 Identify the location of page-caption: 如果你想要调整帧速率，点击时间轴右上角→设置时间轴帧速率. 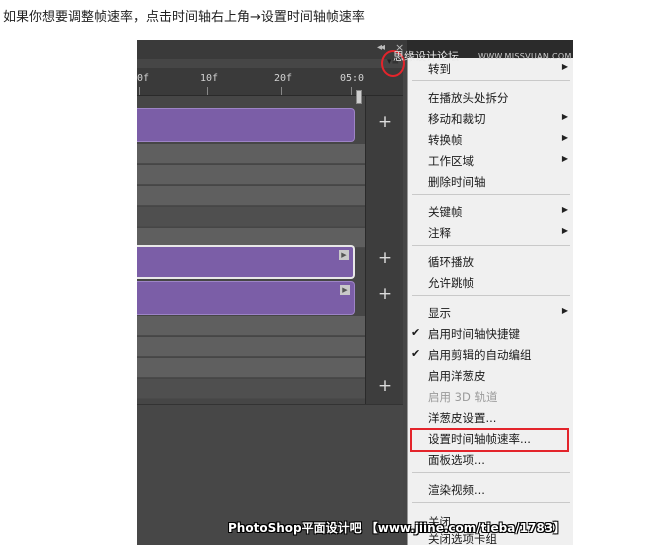
(184, 17).